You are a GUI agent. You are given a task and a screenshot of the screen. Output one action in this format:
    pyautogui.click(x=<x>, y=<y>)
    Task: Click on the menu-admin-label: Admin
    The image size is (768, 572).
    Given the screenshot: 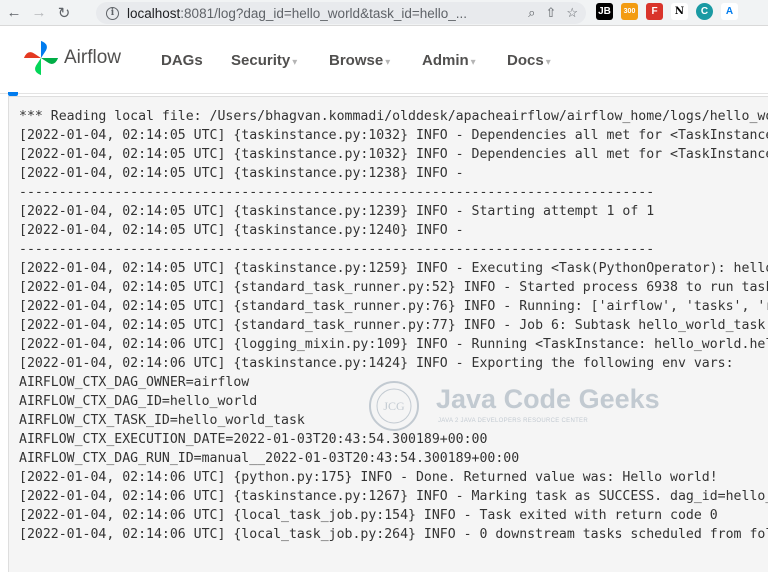 What is the action you would take?
    pyautogui.click(x=445, y=60)
    